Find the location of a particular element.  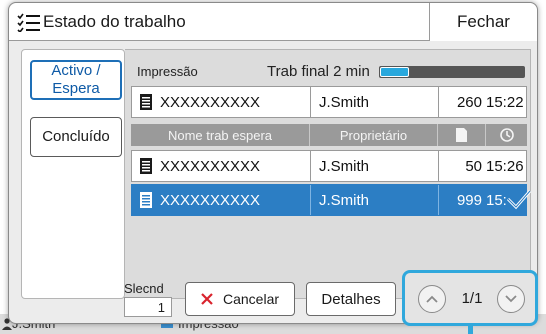

pager-callout-pointer is located at coordinates (470, 329).